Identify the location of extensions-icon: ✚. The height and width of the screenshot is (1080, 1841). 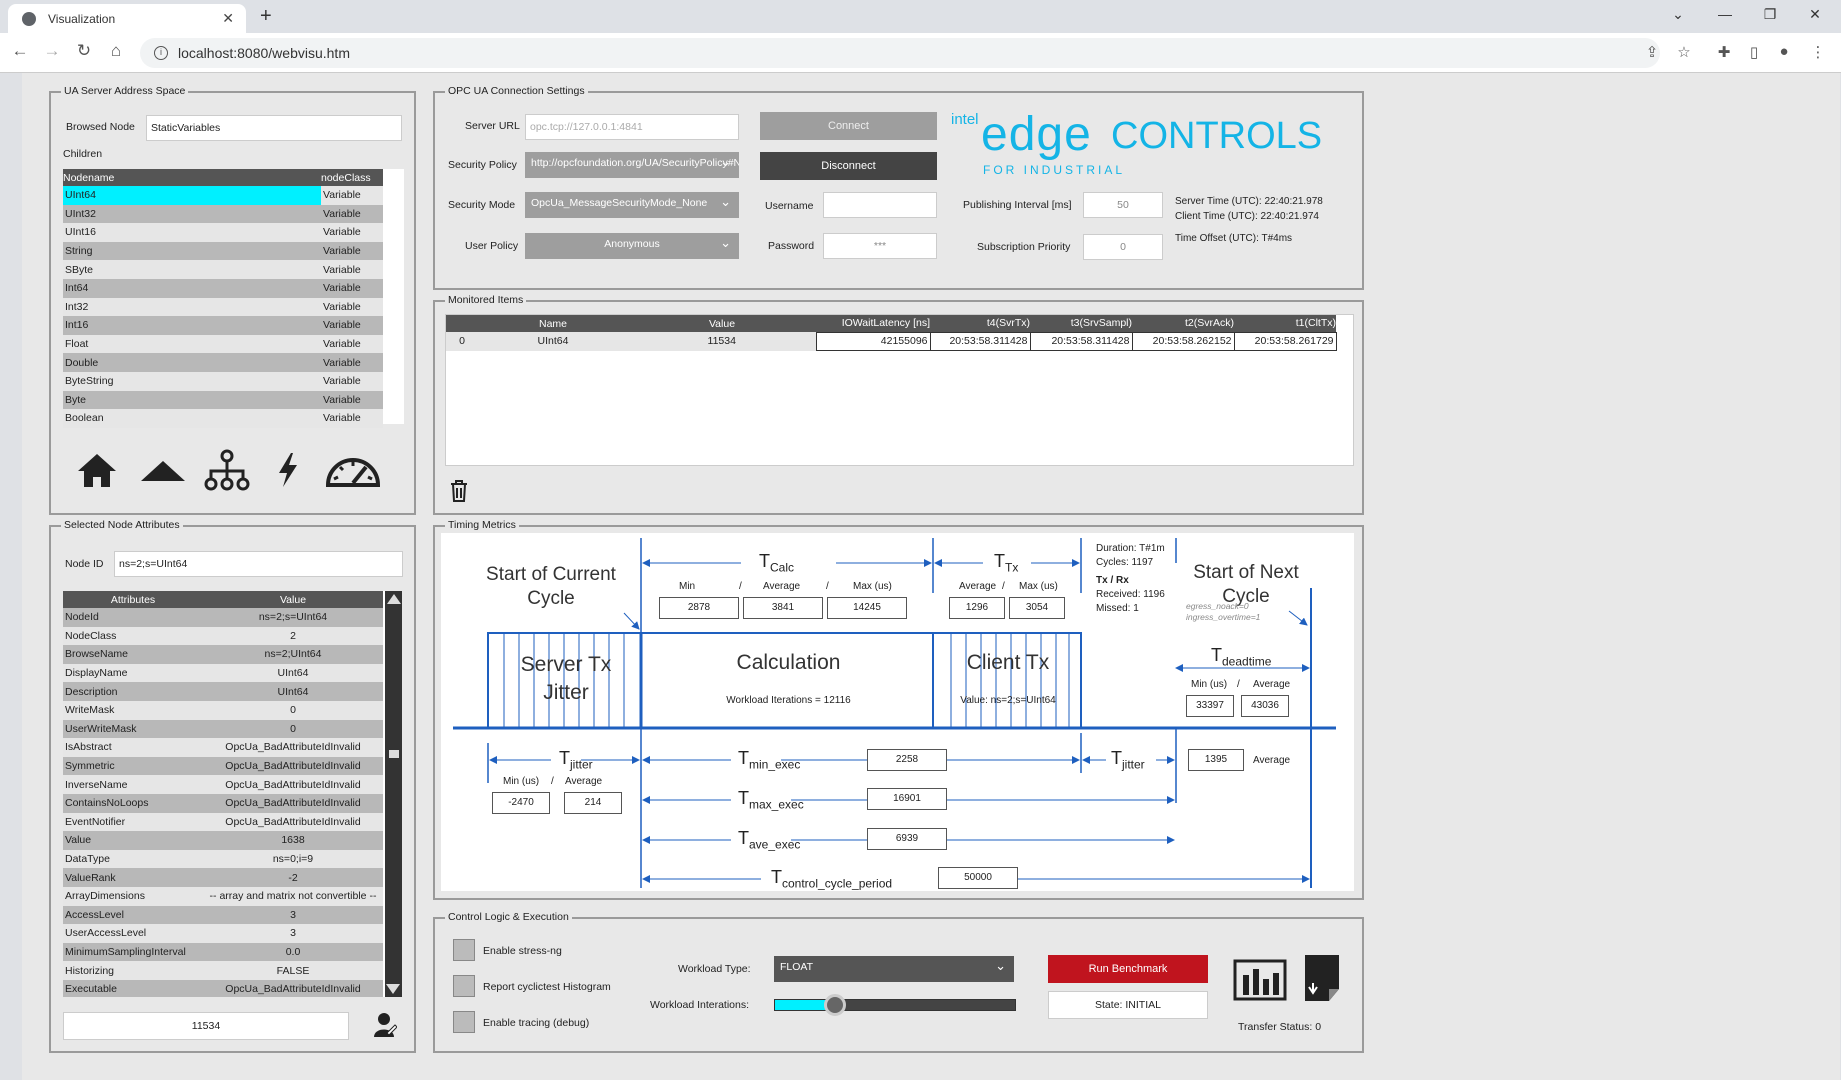
(1724, 52).